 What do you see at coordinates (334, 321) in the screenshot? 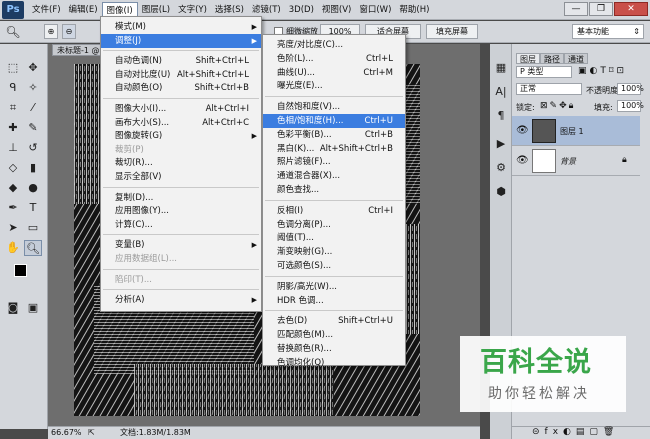
I see `adjust_menu-item-18: 去色(D) Shift+Ctrl+U` at bounding box center [334, 321].